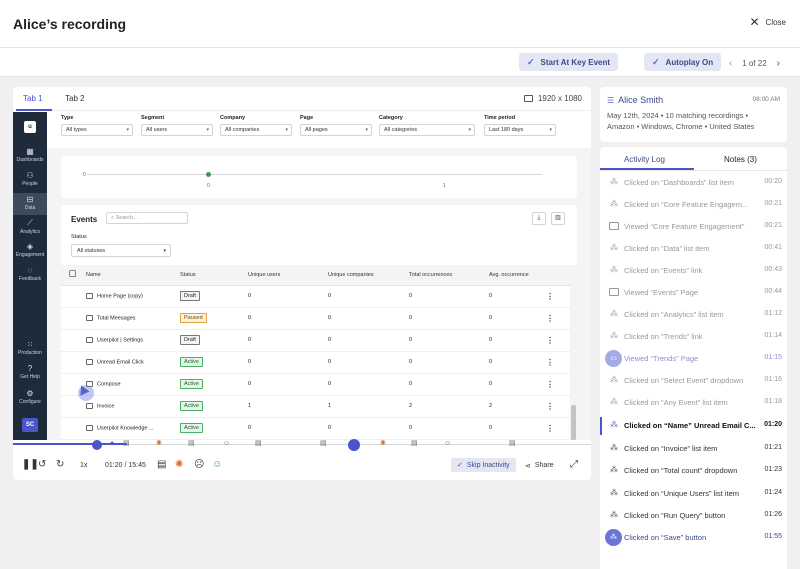  I want to click on autoplay-toggle: ✓ Autoplay On, so click(683, 62).